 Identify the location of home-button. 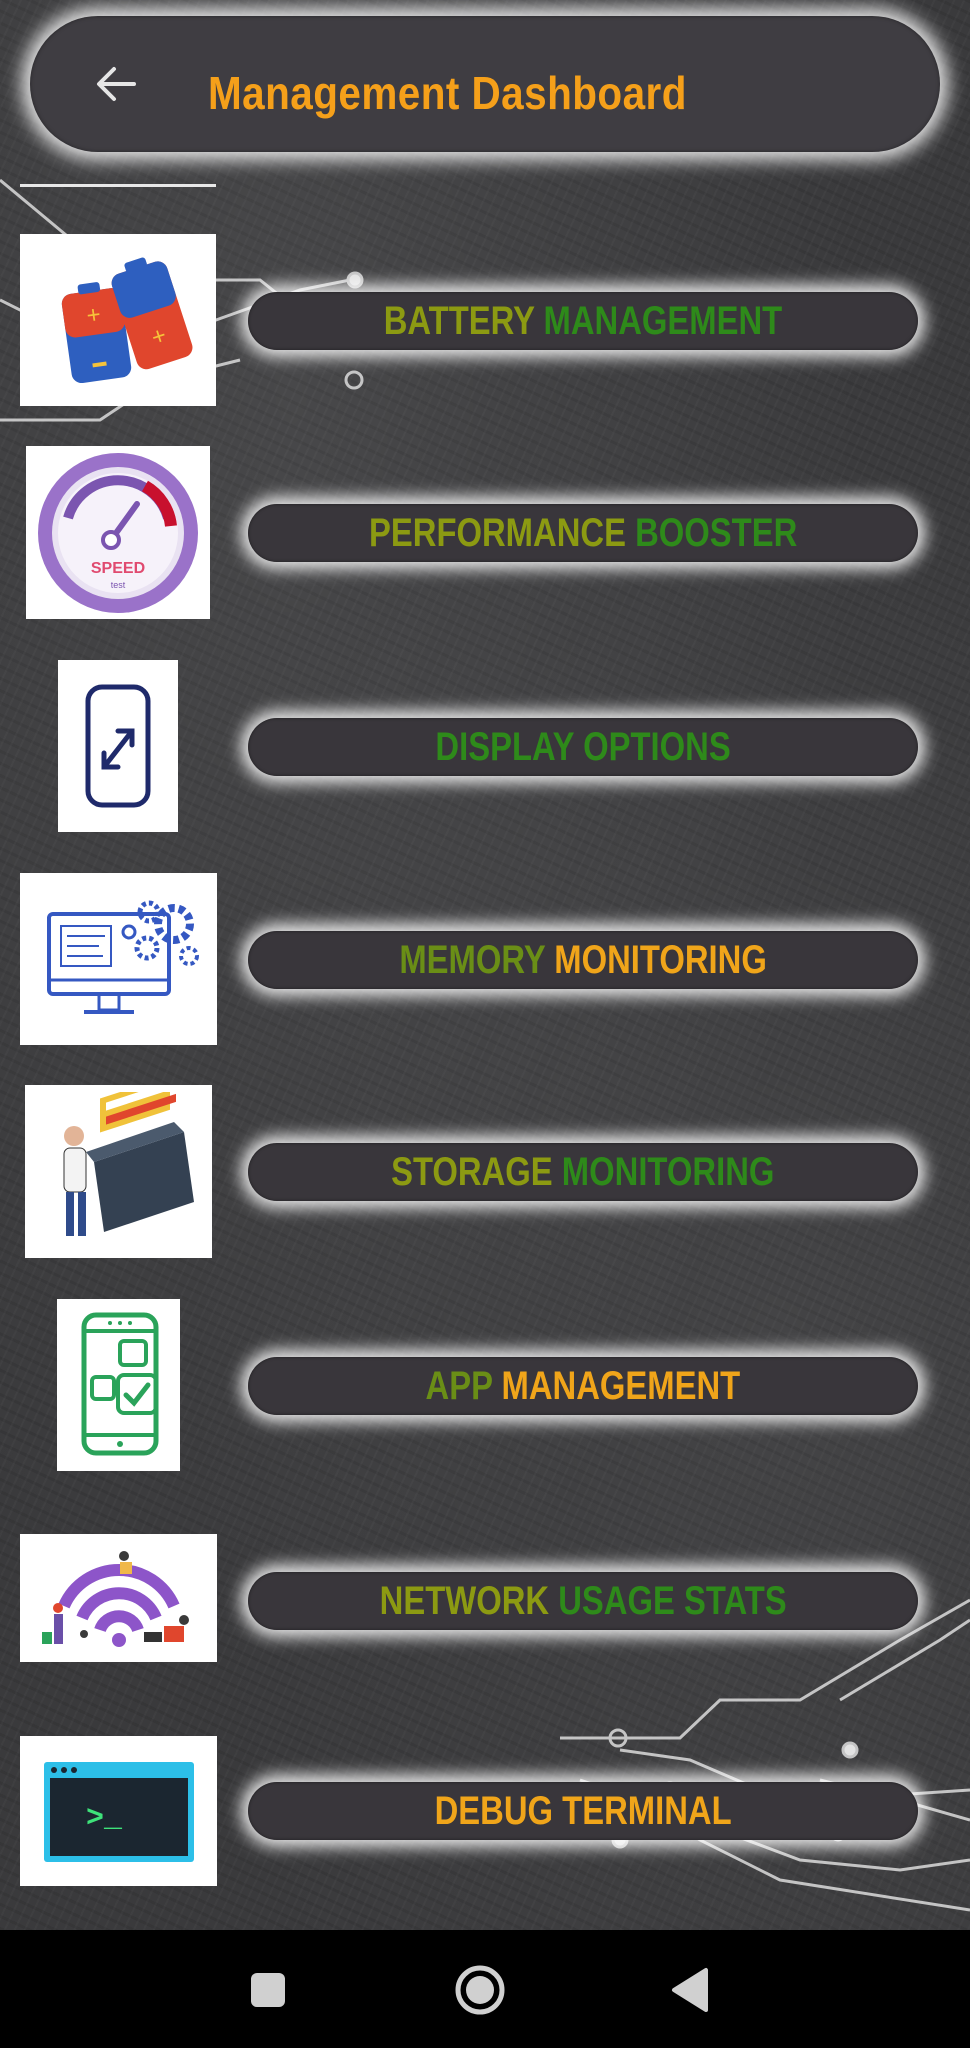
(480, 1990).